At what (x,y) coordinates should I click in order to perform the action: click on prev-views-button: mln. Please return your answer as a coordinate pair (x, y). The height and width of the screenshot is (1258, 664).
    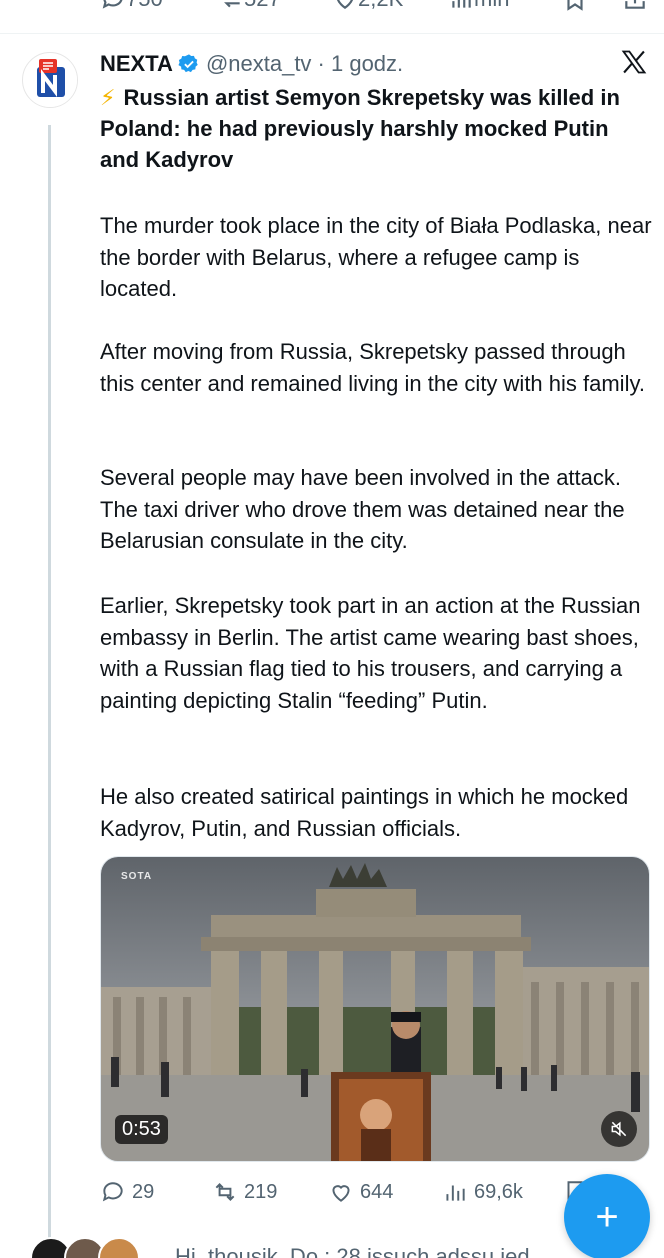
    Looking at the image, I should click on (478, 6).